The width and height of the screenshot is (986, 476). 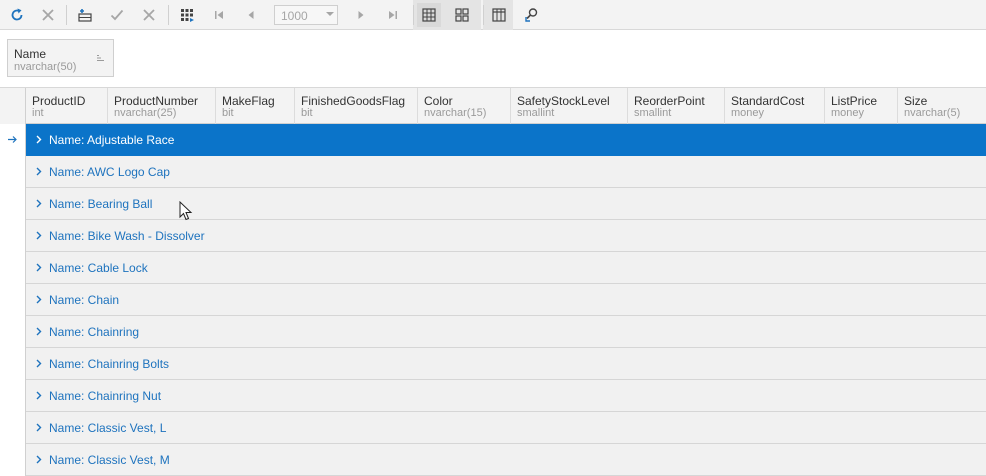 I want to click on column-header-listprice: ListPrice money, so click(x=861, y=106).